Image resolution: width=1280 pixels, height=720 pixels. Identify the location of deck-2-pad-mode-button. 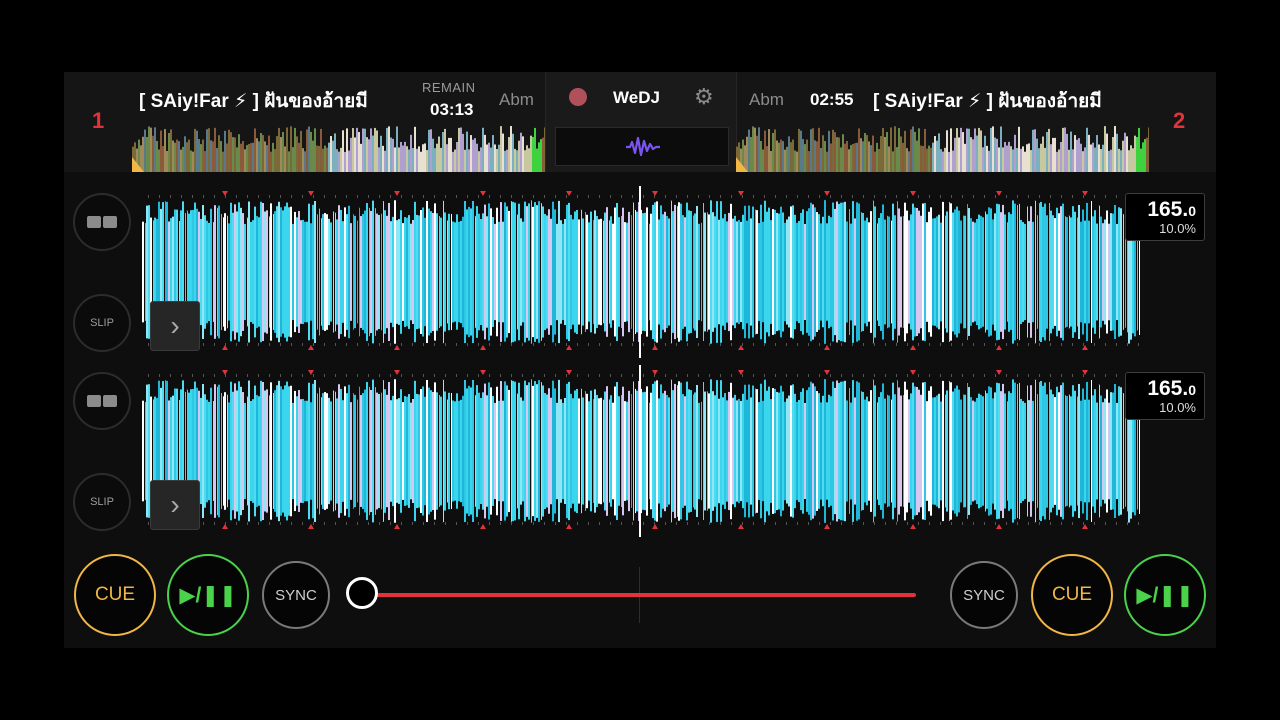
(102, 401).